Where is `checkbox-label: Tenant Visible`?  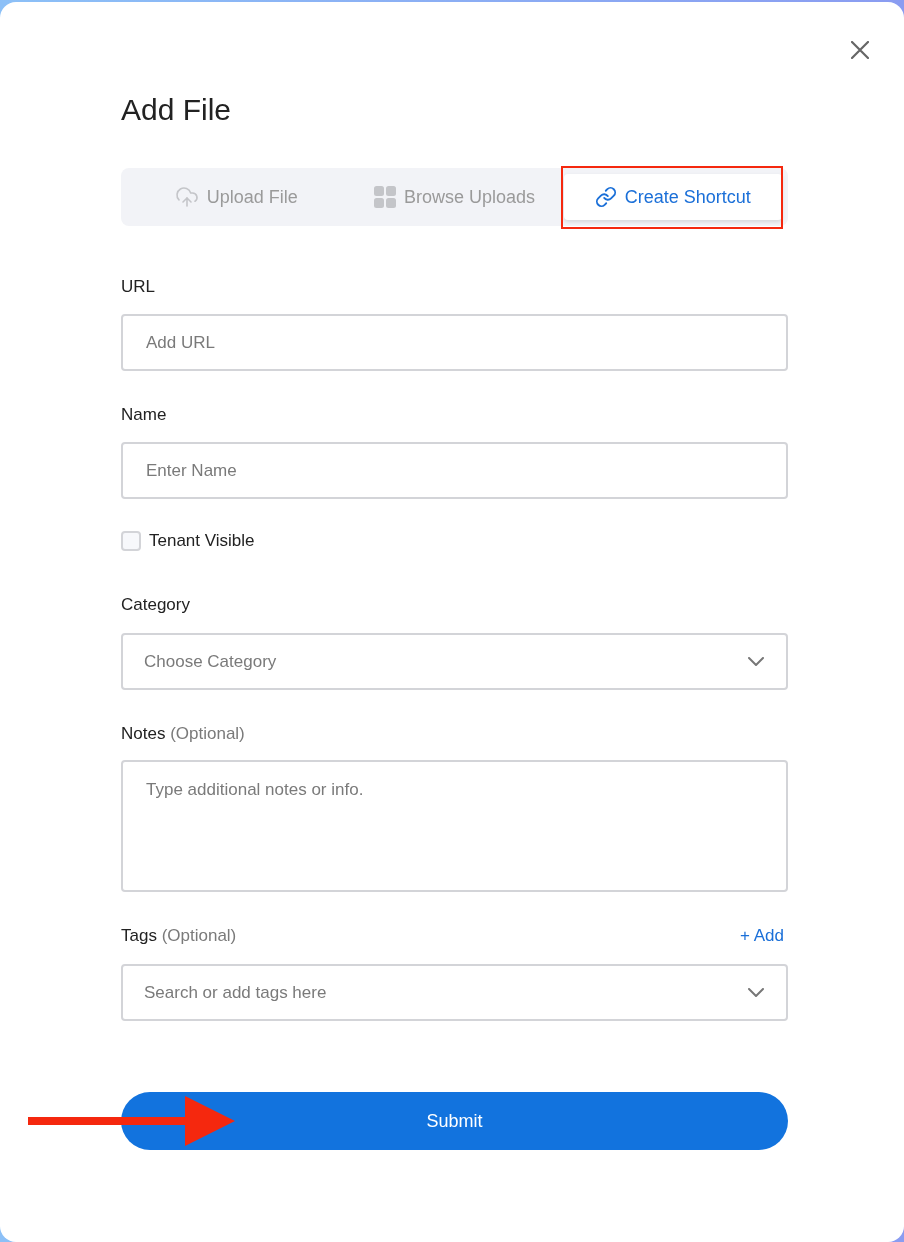 checkbox-label: Tenant Visible is located at coordinates (202, 541).